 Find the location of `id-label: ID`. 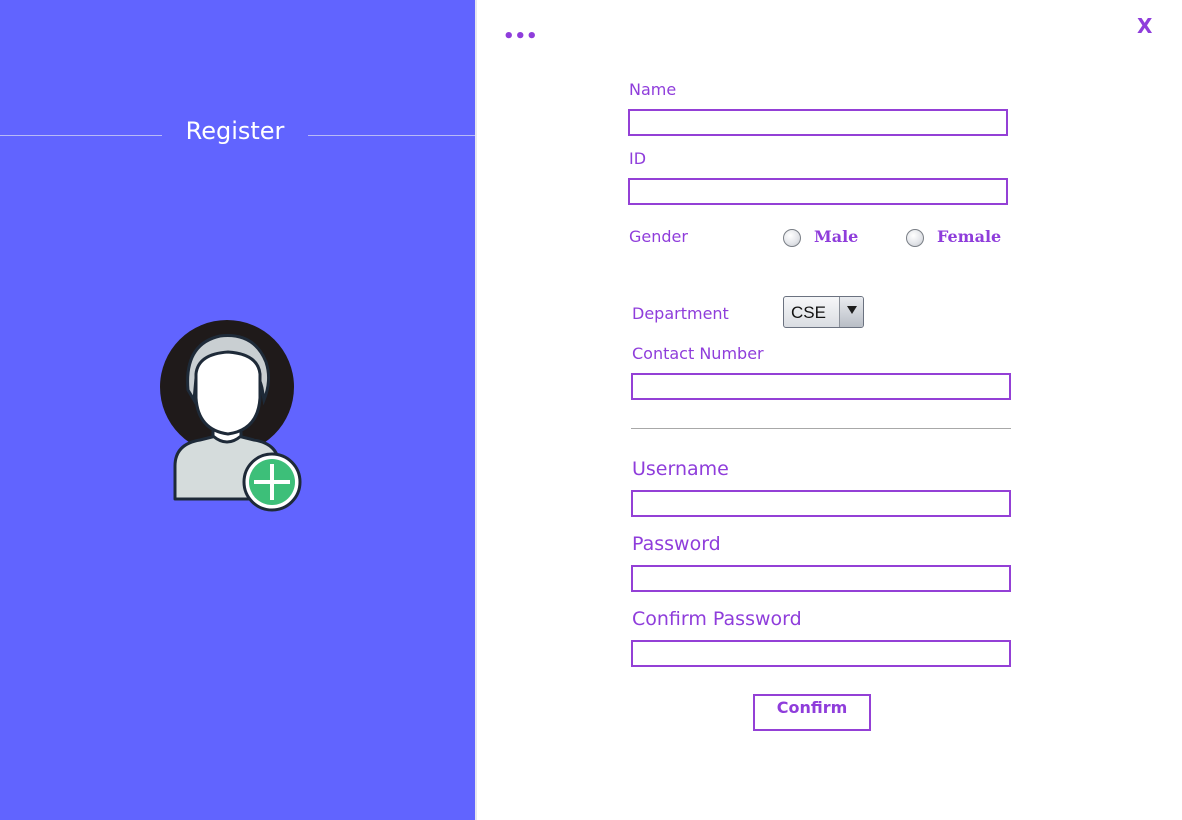

id-label: ID is located at coordinates (638, 158).